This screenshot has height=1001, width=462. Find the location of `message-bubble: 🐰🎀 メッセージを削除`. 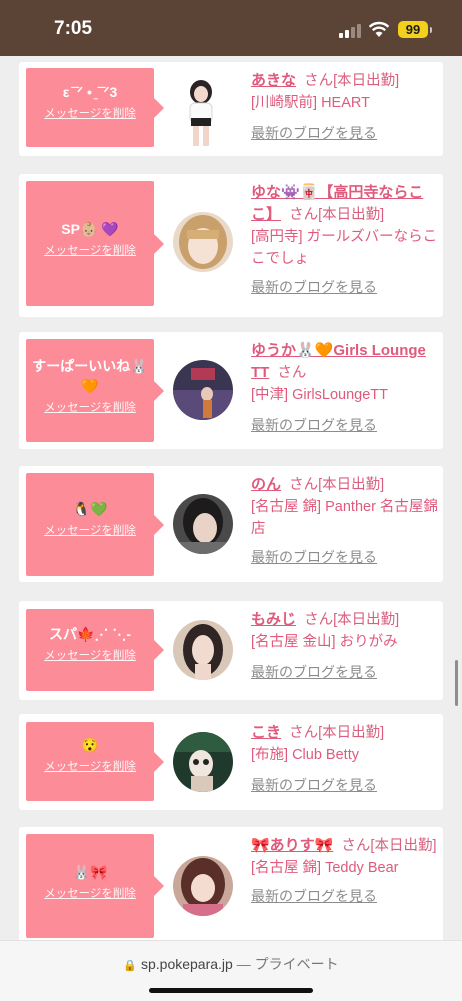

message-bubble: 🐰🎀 メッセージを削除 is located at coordinates (95, 886).